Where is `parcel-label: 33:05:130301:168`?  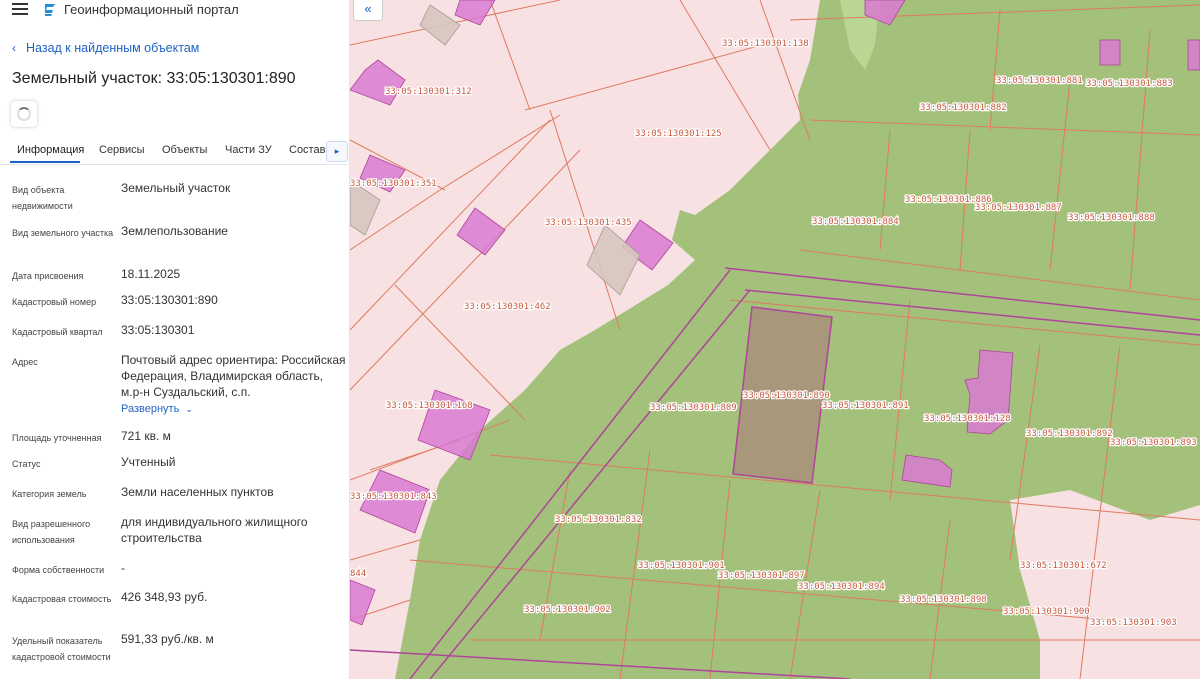 parcel-label: 33:05:130301:168 is located at coordinates (429, 406).